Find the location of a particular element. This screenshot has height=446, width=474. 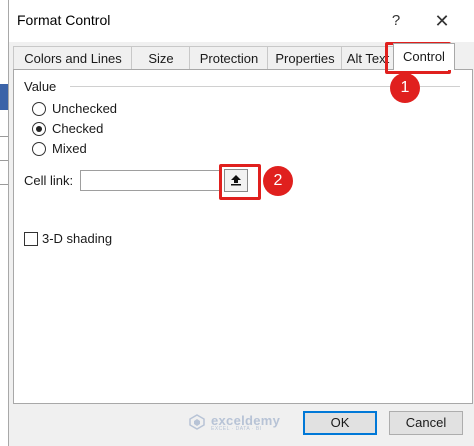

value-group-label: Value is located at coordinates (42, 86).